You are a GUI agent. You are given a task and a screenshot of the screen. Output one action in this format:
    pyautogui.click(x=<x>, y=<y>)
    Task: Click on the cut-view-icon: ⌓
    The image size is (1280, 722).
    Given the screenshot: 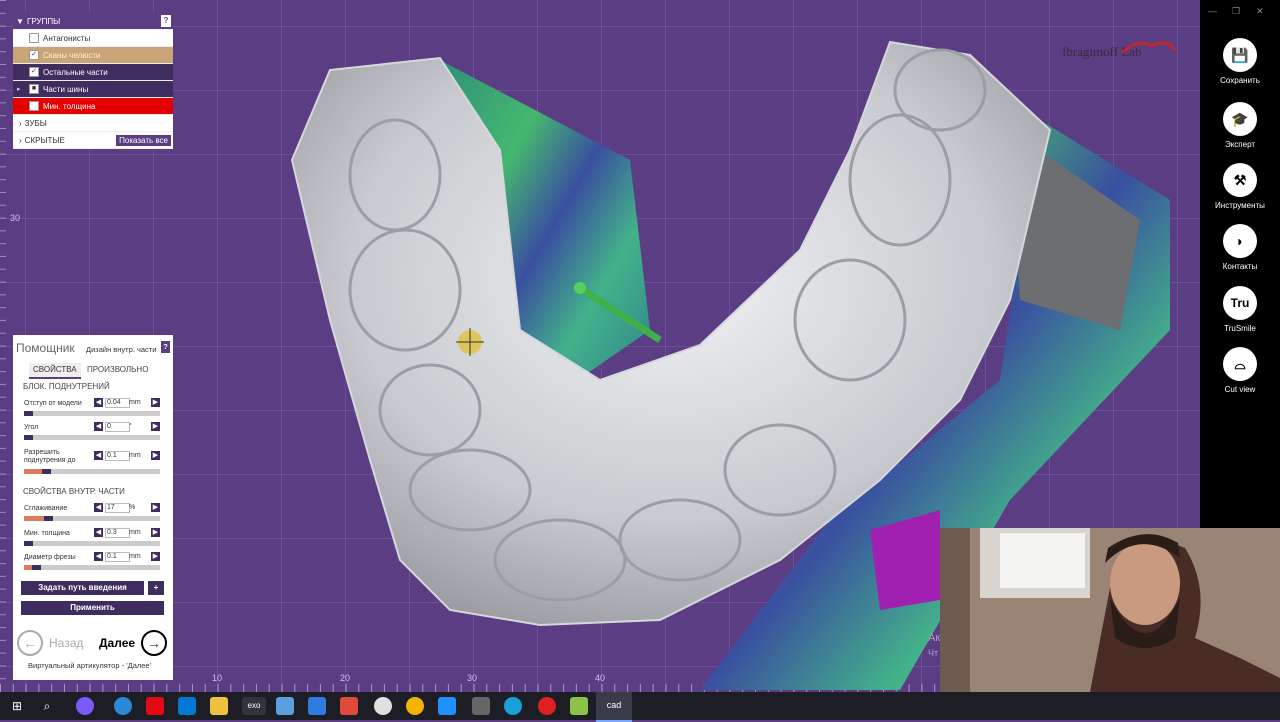 What is the action you would take?
    pyautogui.click(x=1240, y=364)
    